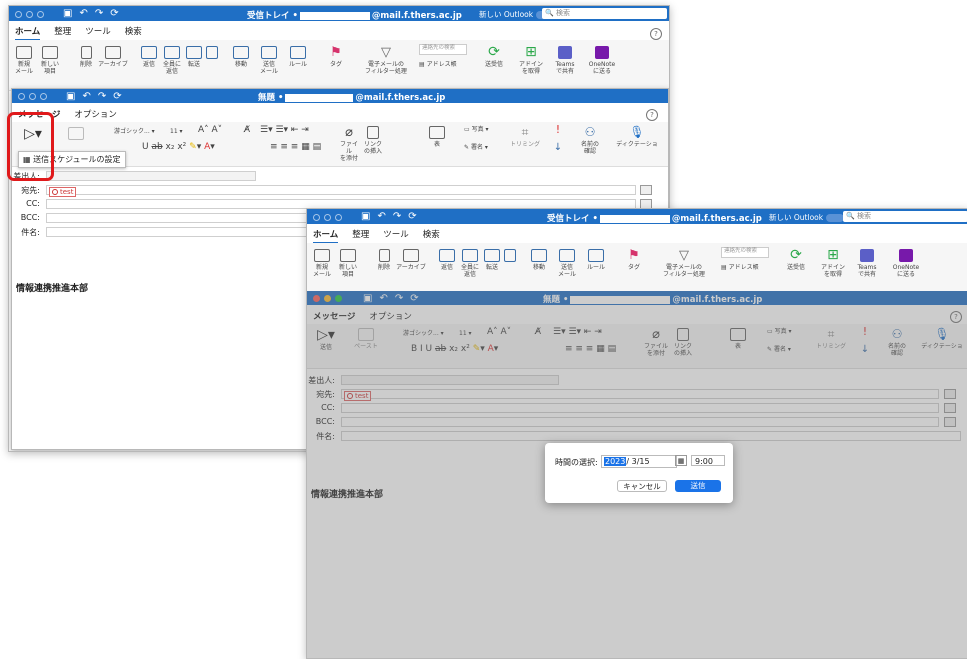 The width and height of the screenshot is (967, 659). Describe the element at coordinates (656, 34) in the screenshot. I see `help-icon: ?` at that location.